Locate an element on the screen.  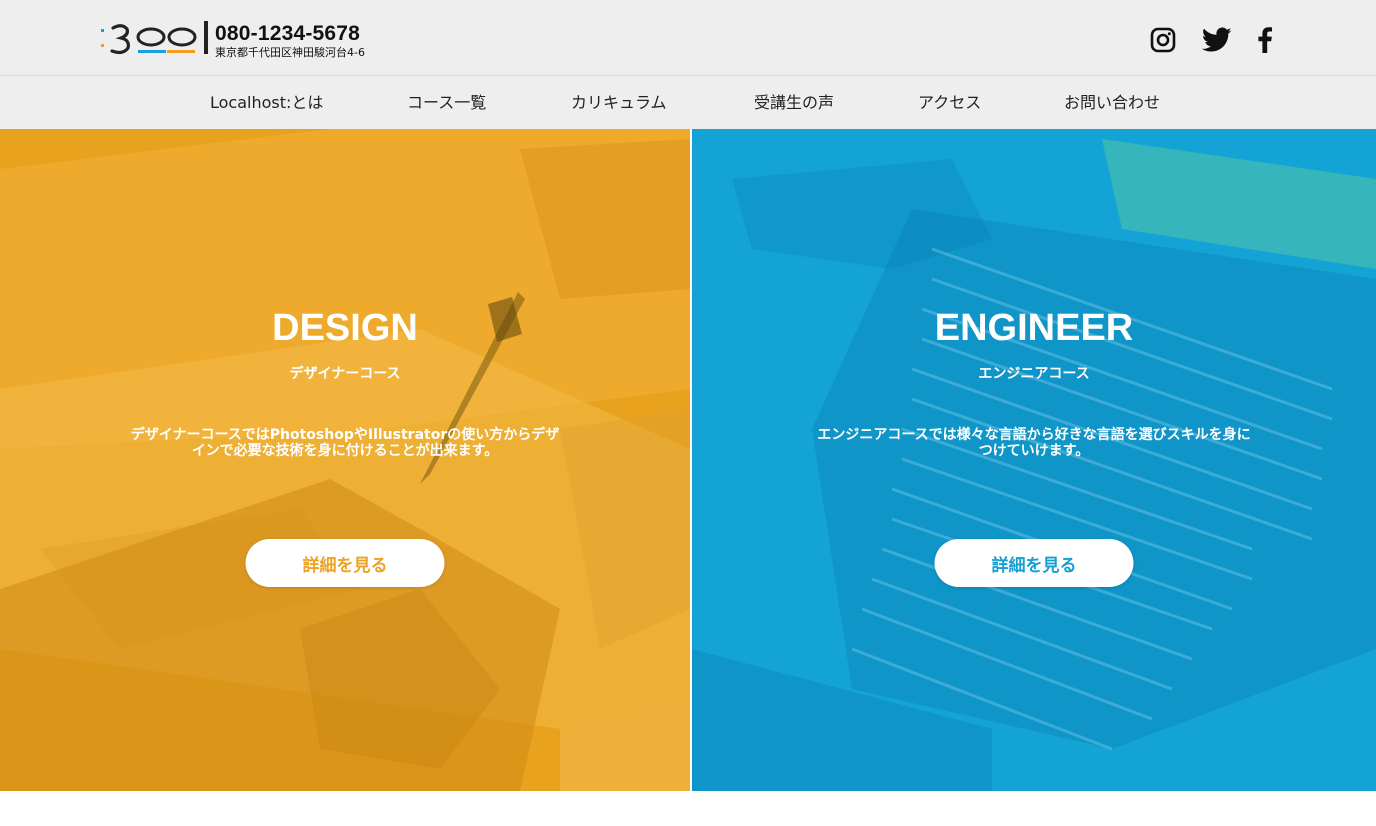
nav-item-testimonials: 受講生の声 is located at coordinates (794, 103).